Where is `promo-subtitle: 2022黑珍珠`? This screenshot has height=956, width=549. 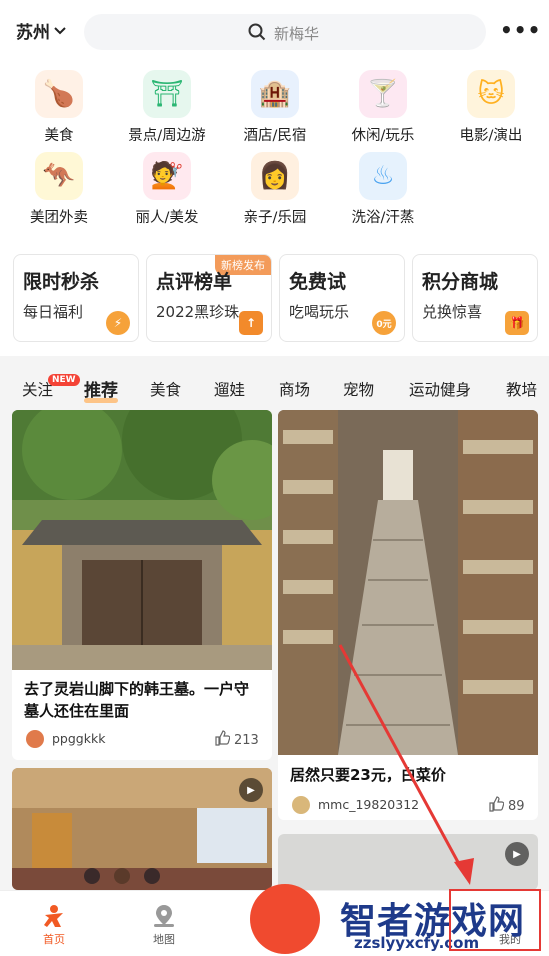
promo-subtitle: 2022黑珍珠 is located at coordinates (198, 312).